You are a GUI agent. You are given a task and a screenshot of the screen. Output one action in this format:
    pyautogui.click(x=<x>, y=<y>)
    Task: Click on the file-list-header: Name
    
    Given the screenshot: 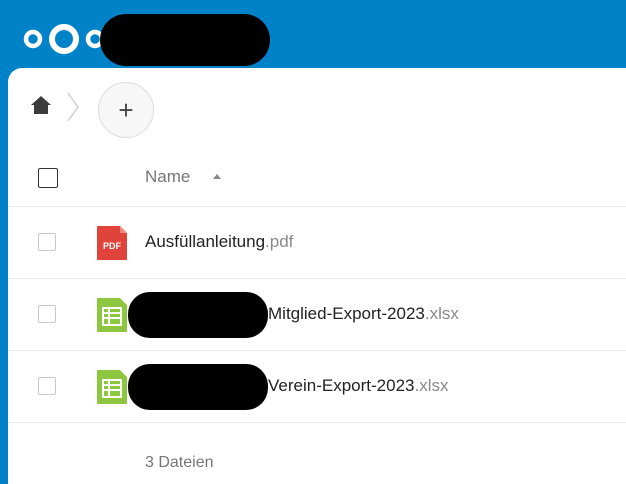 What is the action you would take?
    pyautogui.click(x=317, y=177)
    